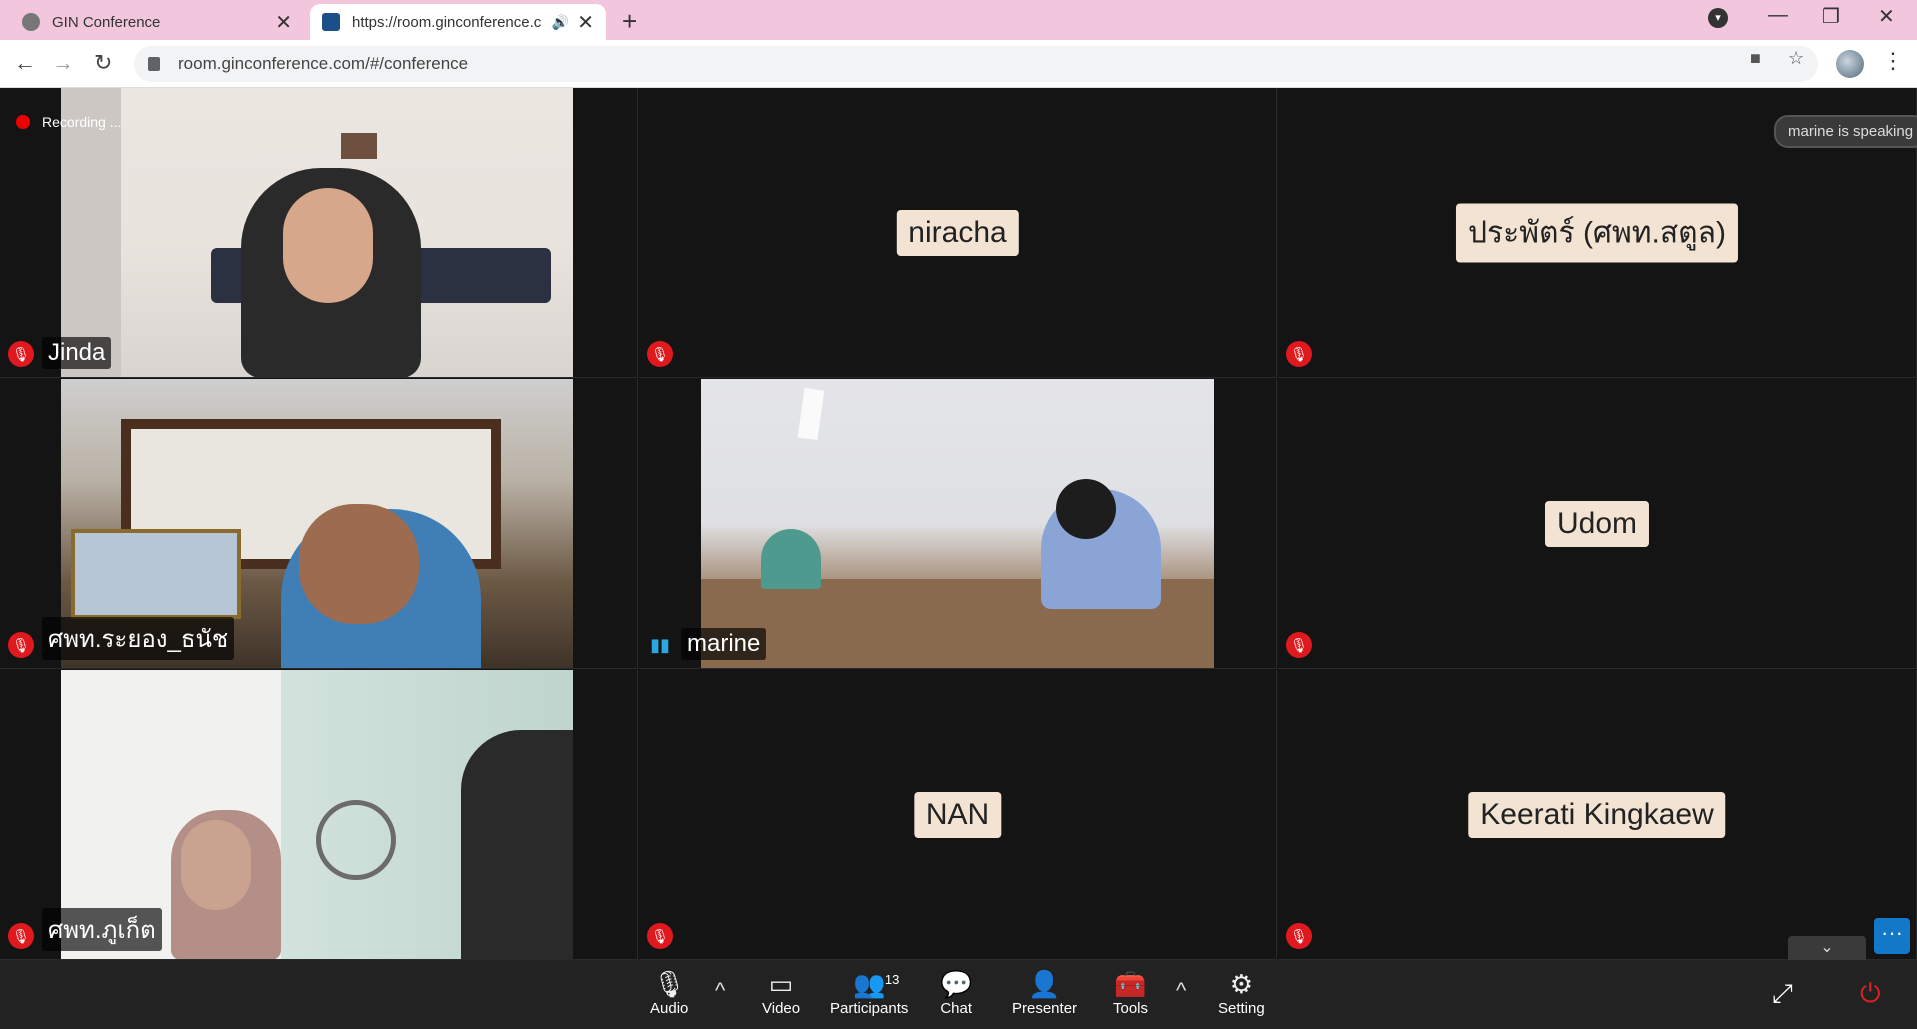 The height and width of the screenshot is (1029, 1917). What do you see at coordinates (31, 22) in the screenshot?
I see `globe-icon` at bounding box center [31, 22].